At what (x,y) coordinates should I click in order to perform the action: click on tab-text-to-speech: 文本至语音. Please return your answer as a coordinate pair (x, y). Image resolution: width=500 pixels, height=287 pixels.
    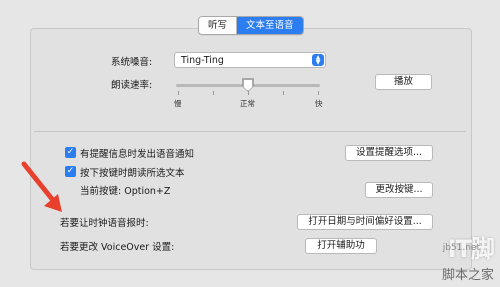
    Looking at the image, I should click on (270, 25).